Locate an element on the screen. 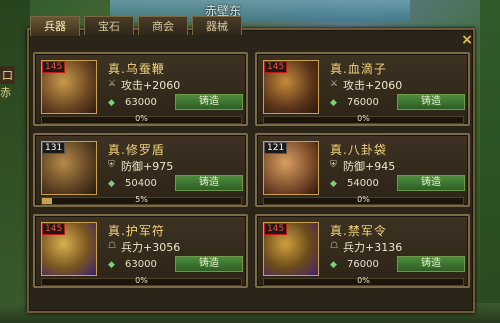 The width and height of the screenshot is (500, 323). item-card: 145 真.血滴子 ⚔ 攻击+2060 ◆ 76000 铸造 0% is located at coordinates (362, 89).